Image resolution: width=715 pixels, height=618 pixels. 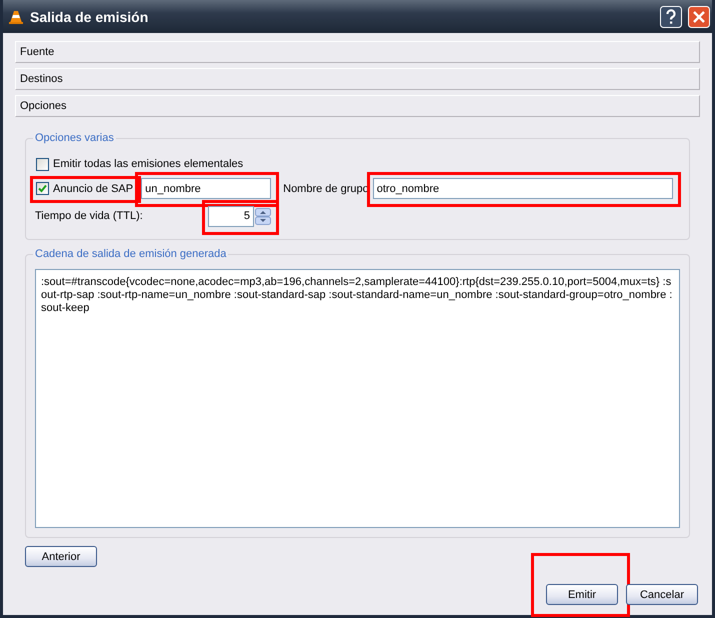 What do you see at coordinates (206, 188) in the screenshot?
I see `sap-name-field: un_nombre` at bounding box center [206, 188].